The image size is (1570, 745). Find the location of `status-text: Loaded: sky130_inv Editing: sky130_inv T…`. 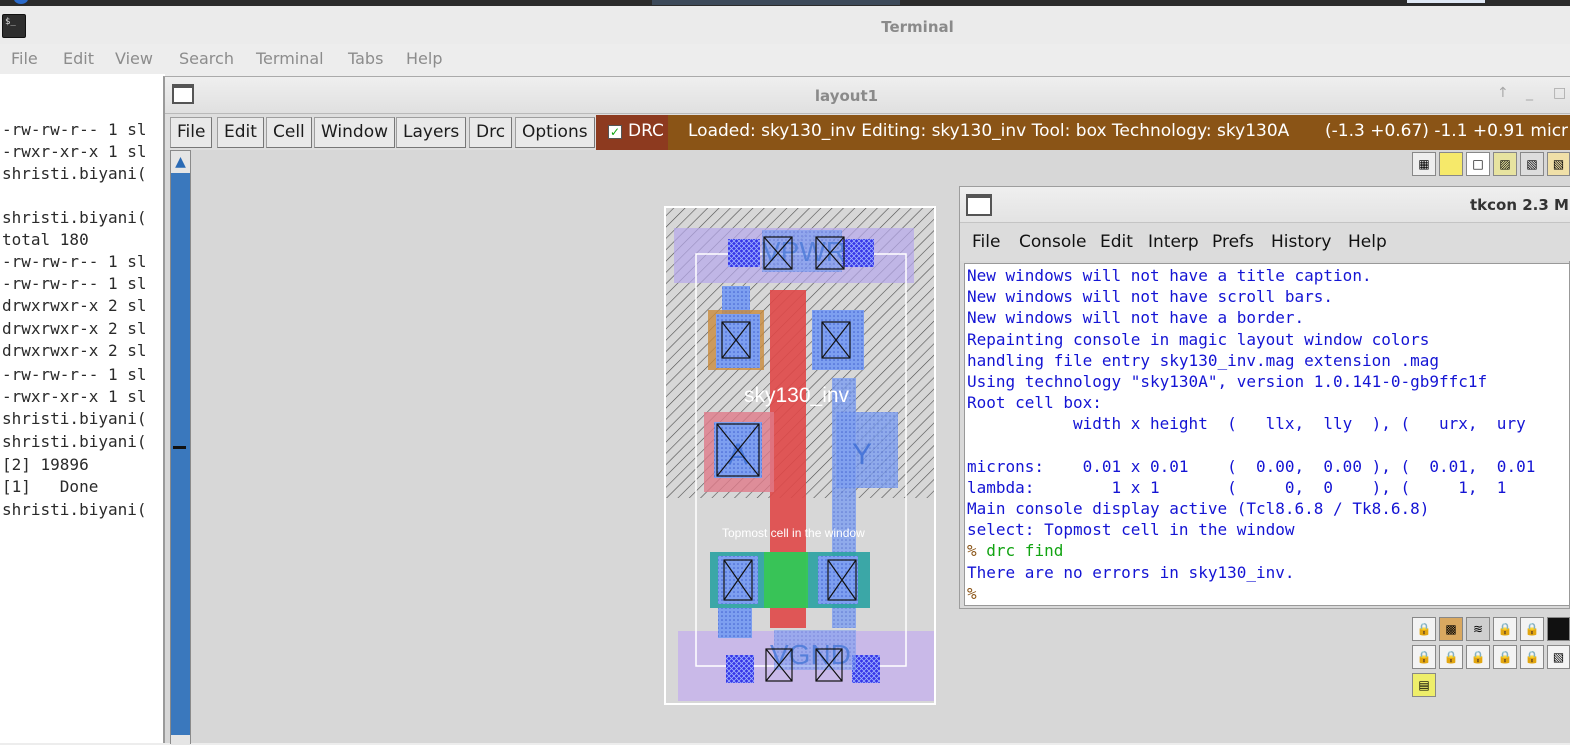

status-text: Loaded: sky130_inv Editing: sky130_inv T… is located at coordinates (989, 131).